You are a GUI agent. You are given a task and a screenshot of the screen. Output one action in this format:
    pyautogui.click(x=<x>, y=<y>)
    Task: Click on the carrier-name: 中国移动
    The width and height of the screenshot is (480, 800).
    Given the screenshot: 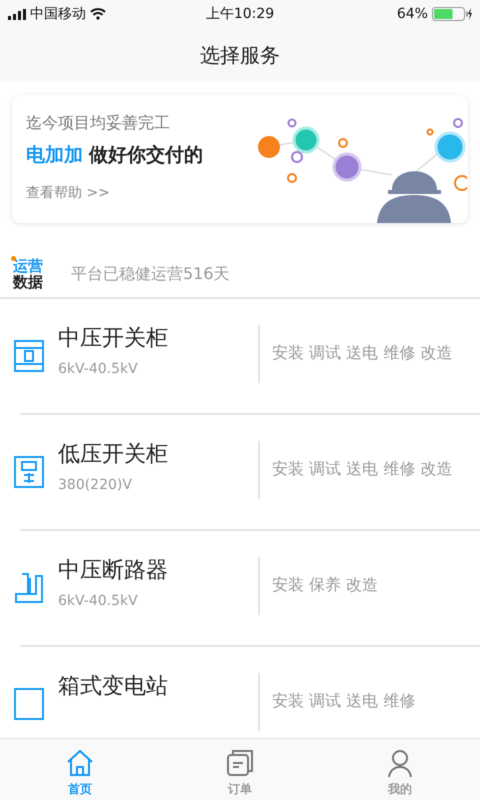 What is the action you would take?
    pyautogui.click(x=58, y=14)
    